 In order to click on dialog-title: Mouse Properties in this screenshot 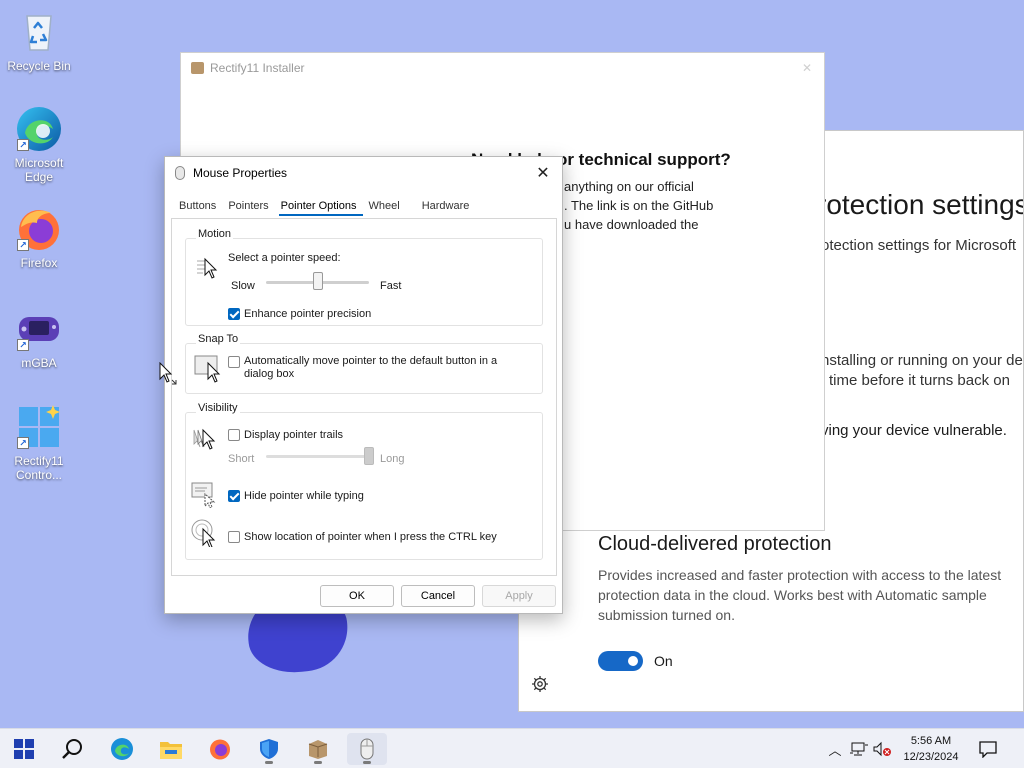, I will do `click(240, 173)`.